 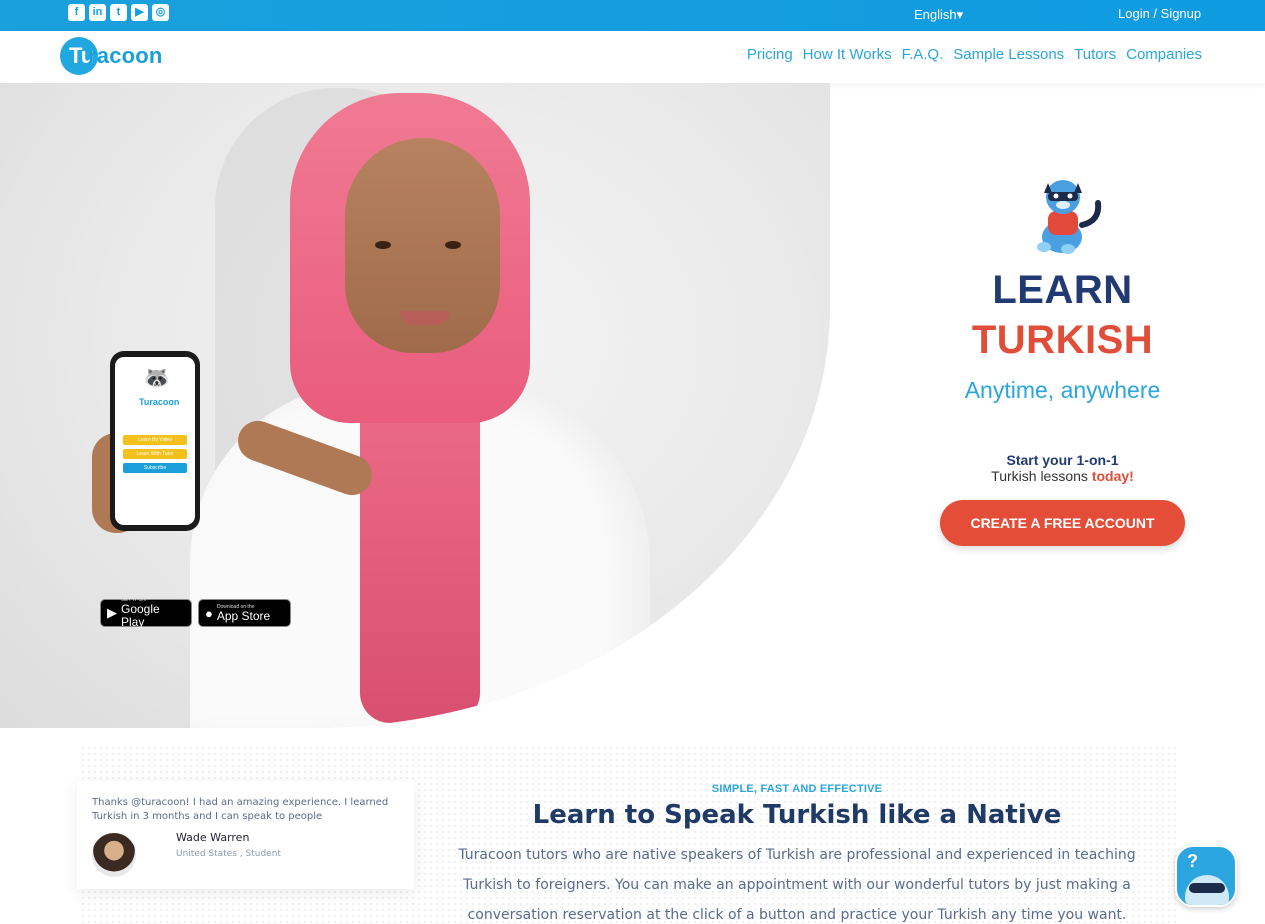 I want to click on help-chat-button: ?, so click(x=1206, y=876).